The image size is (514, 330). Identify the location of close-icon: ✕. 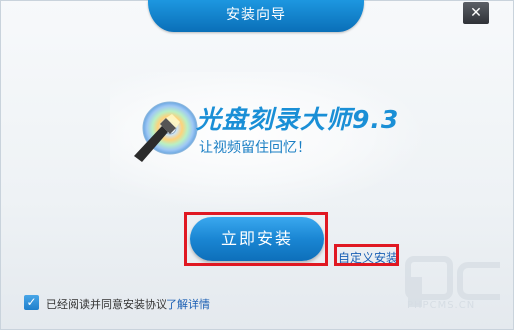
(476, 13).